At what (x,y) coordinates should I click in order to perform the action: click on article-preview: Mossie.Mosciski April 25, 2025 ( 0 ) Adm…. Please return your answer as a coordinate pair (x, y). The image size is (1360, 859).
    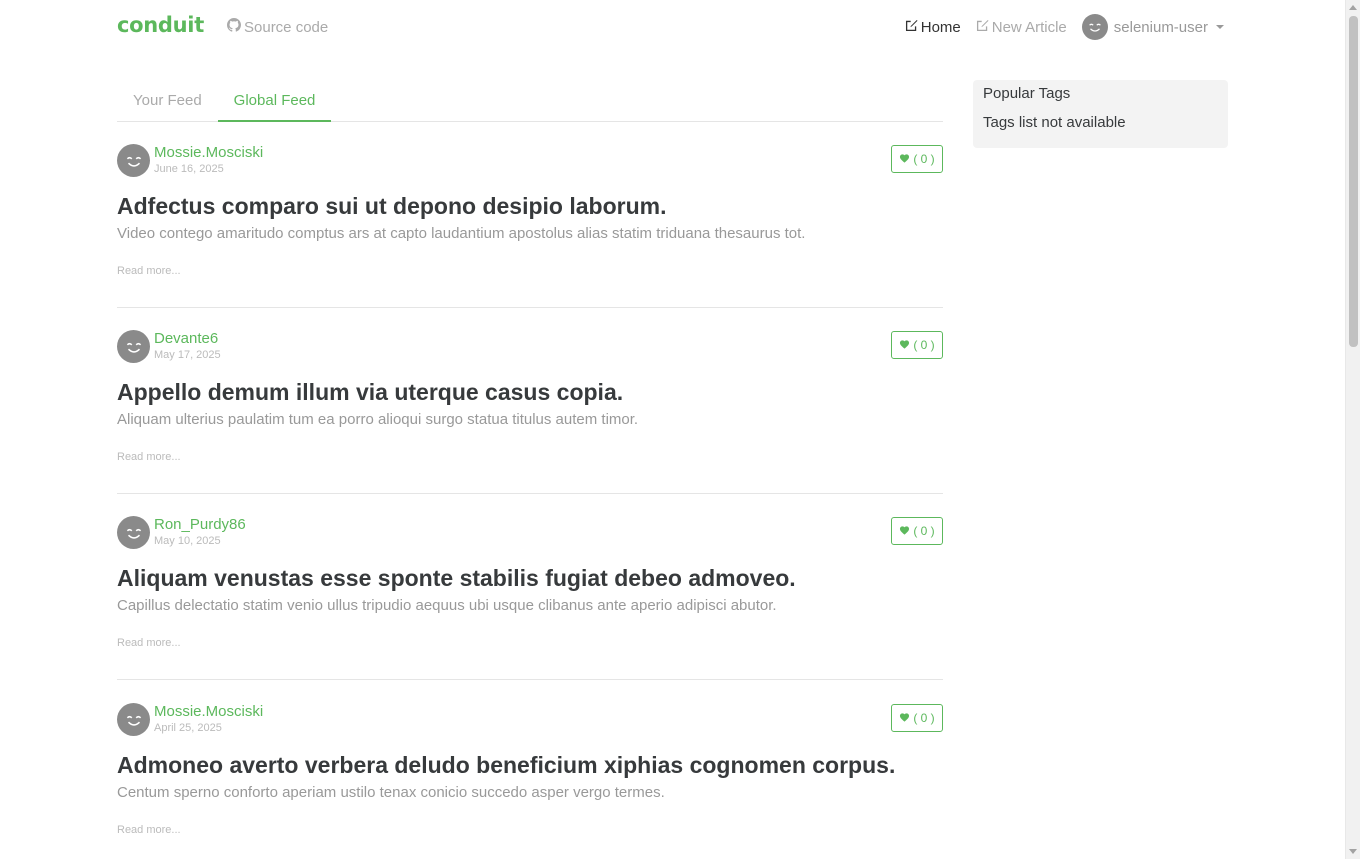
    Looking at the image, I should click on (530, 769).